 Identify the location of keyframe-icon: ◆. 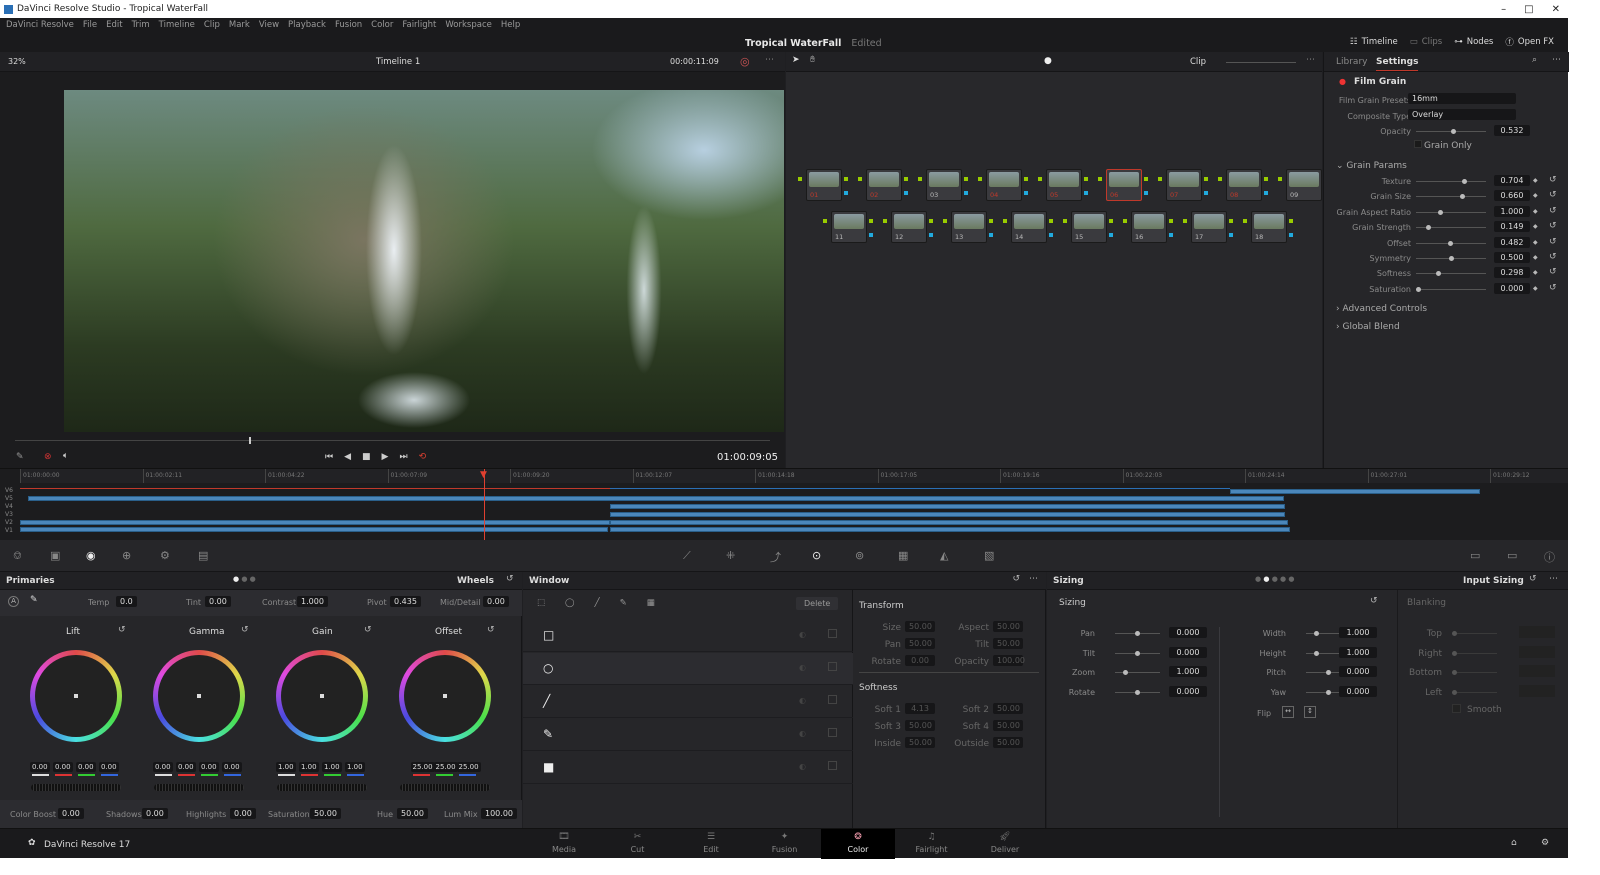
(1535, 226).